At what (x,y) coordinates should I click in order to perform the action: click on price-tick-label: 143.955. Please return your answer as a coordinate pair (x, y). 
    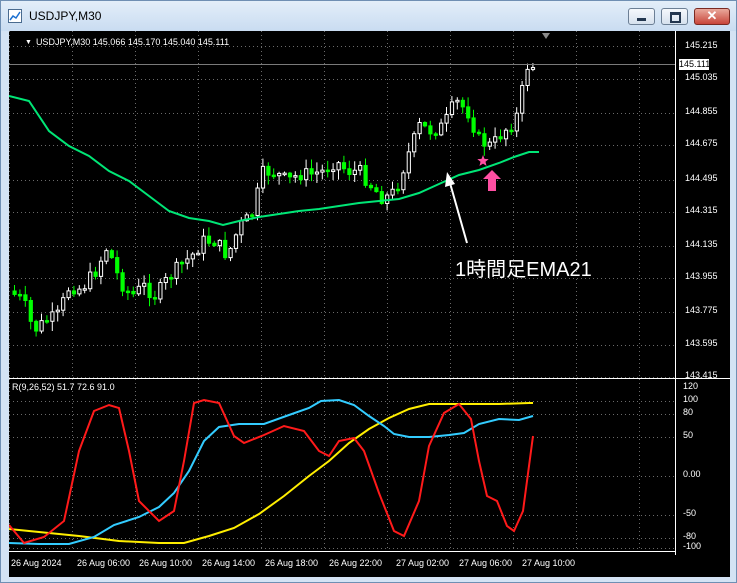
    Looking at the image, I should click on (701, 276).